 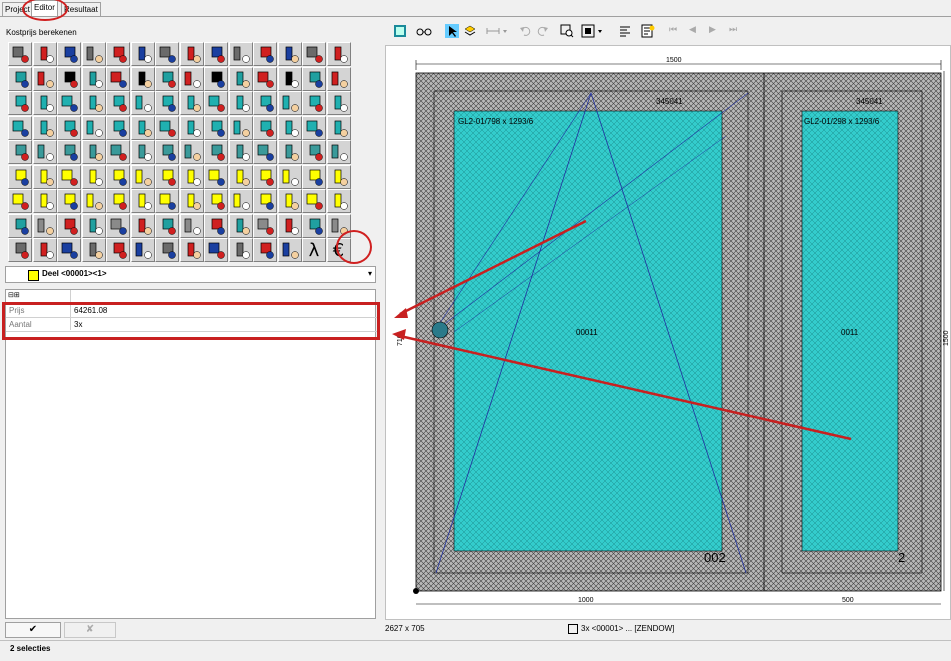 I want to click on frame-icon, so click(x=400, y=31).